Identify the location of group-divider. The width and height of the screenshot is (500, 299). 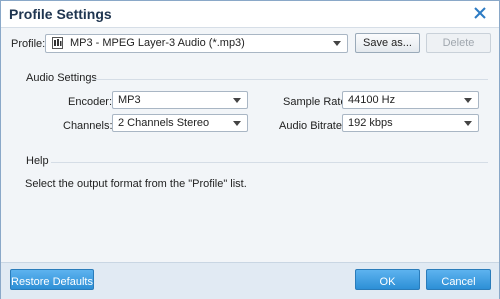
(289, 79).